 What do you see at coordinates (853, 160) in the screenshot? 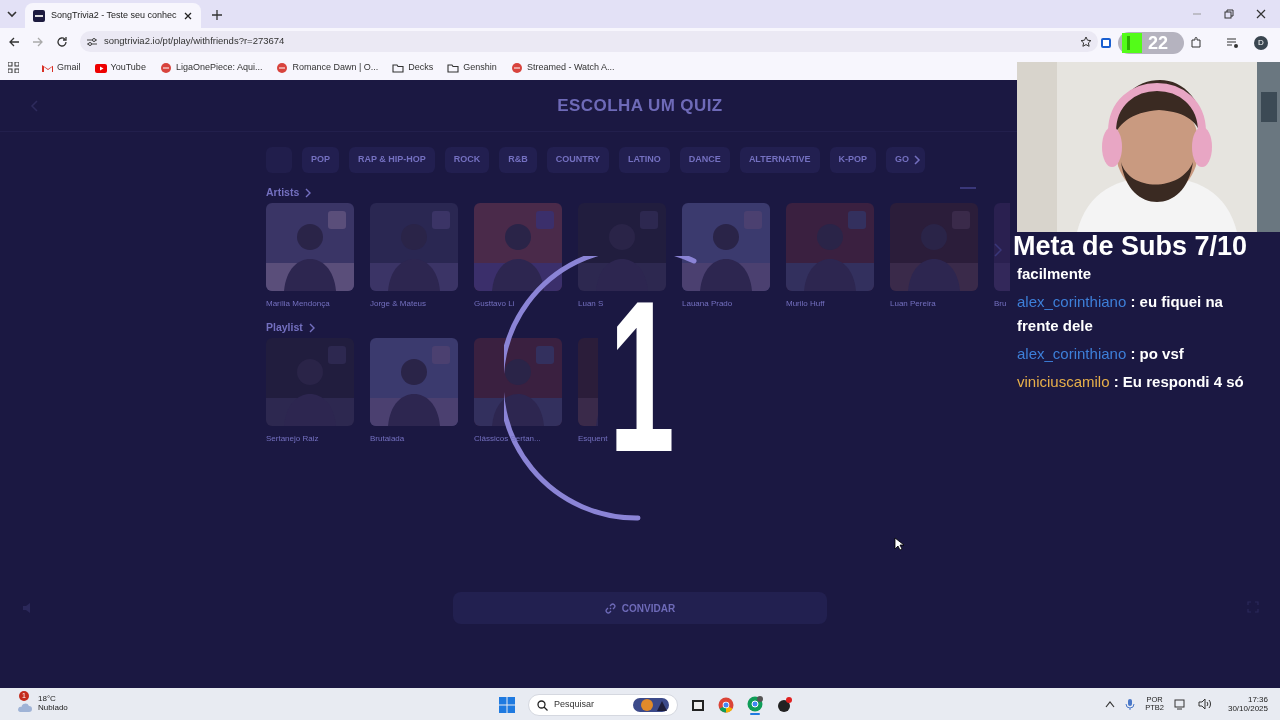
I see `genre-chip: K-POP` at bounding box center [853, 160].